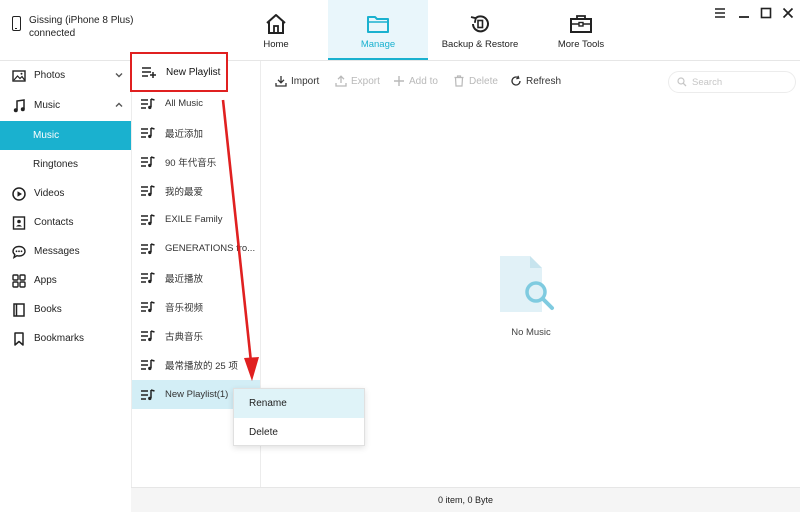  Describe the element at coordinates (581, 24) in the screenshot. I see `toolbox-icon` at that location.